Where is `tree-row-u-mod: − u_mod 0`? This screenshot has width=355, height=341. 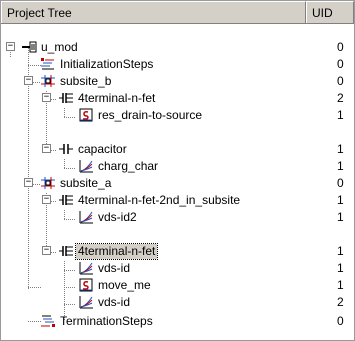 tree-row-u-mod: − u_mod 0 is located at coordinates (177, 47).